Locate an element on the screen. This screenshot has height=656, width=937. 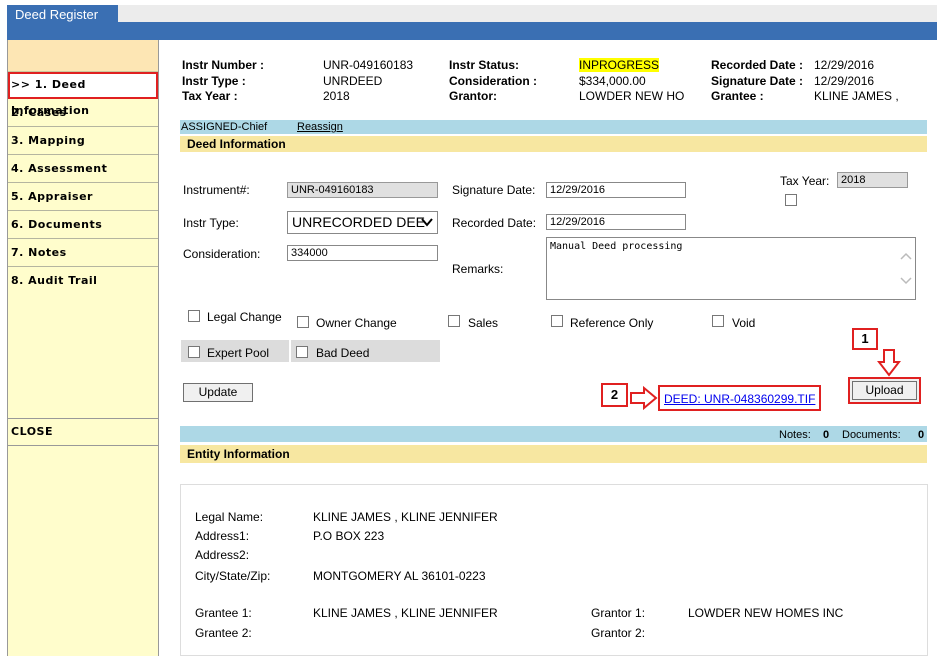
city-state-zip-value: MONTGOMERY AL 36101-0223 is located at coordinates (399, 576).